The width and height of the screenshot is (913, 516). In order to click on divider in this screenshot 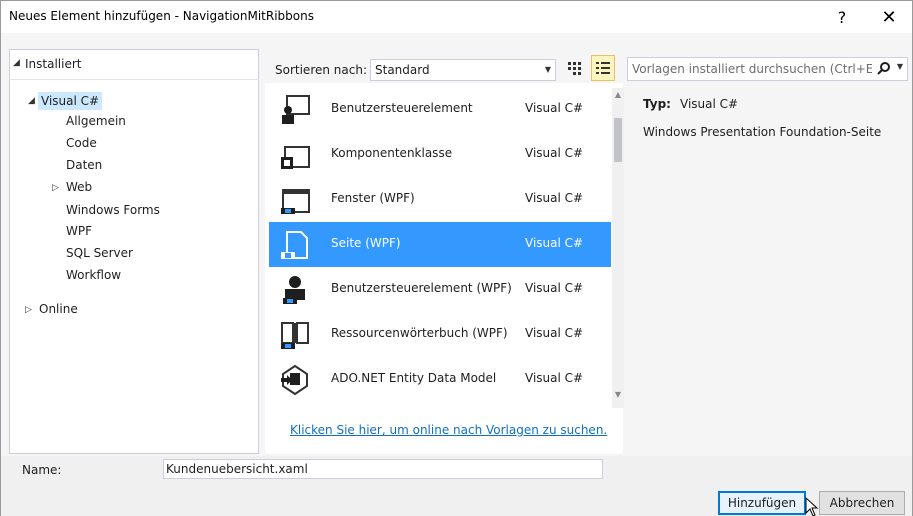, I will do `click(134, 79)`.